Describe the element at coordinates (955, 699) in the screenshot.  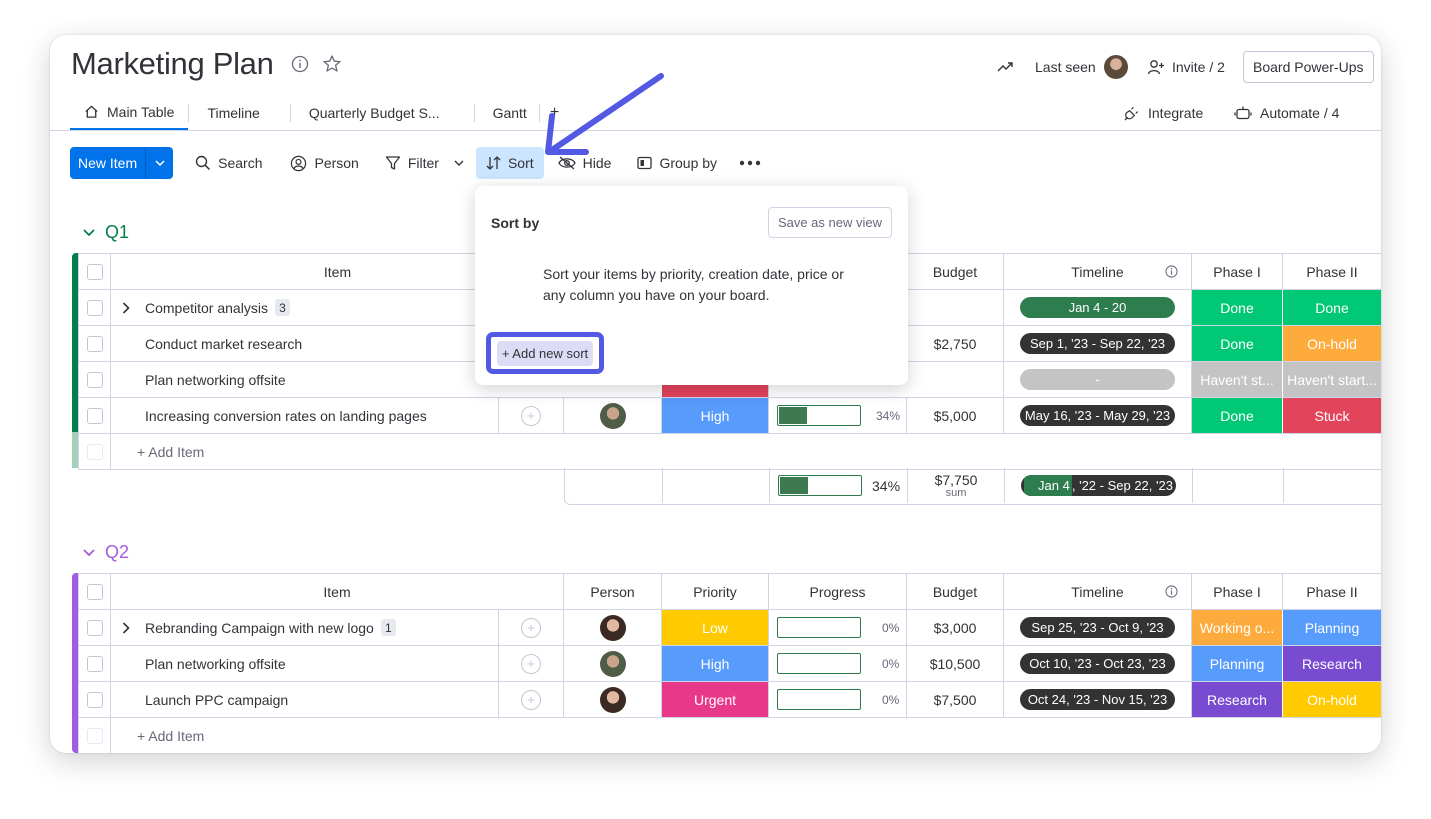
I see `budget-cell: $7,500` at that location.